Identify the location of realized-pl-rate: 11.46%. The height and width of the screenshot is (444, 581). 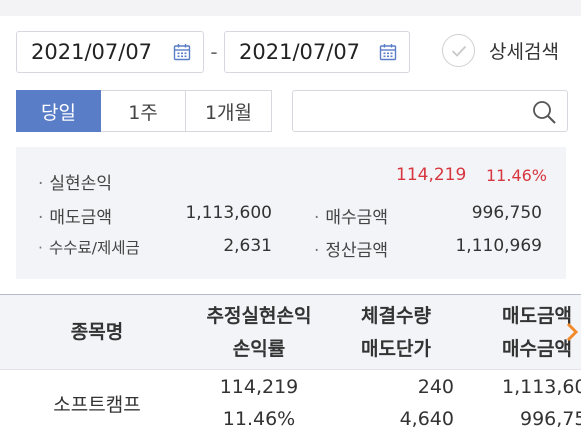
(517, 175).